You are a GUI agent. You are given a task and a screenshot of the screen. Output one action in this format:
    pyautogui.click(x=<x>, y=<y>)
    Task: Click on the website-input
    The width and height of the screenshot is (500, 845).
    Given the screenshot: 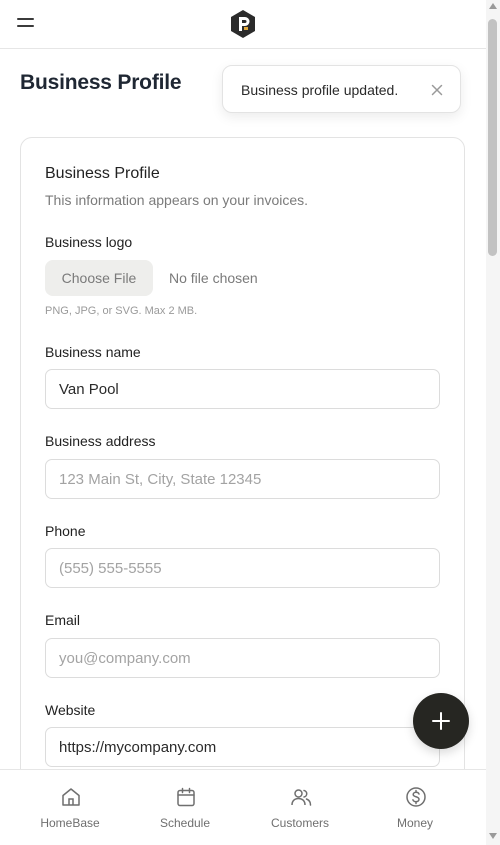 What is the action you would take?
    pyautogui.click(x=242, y=747)
    